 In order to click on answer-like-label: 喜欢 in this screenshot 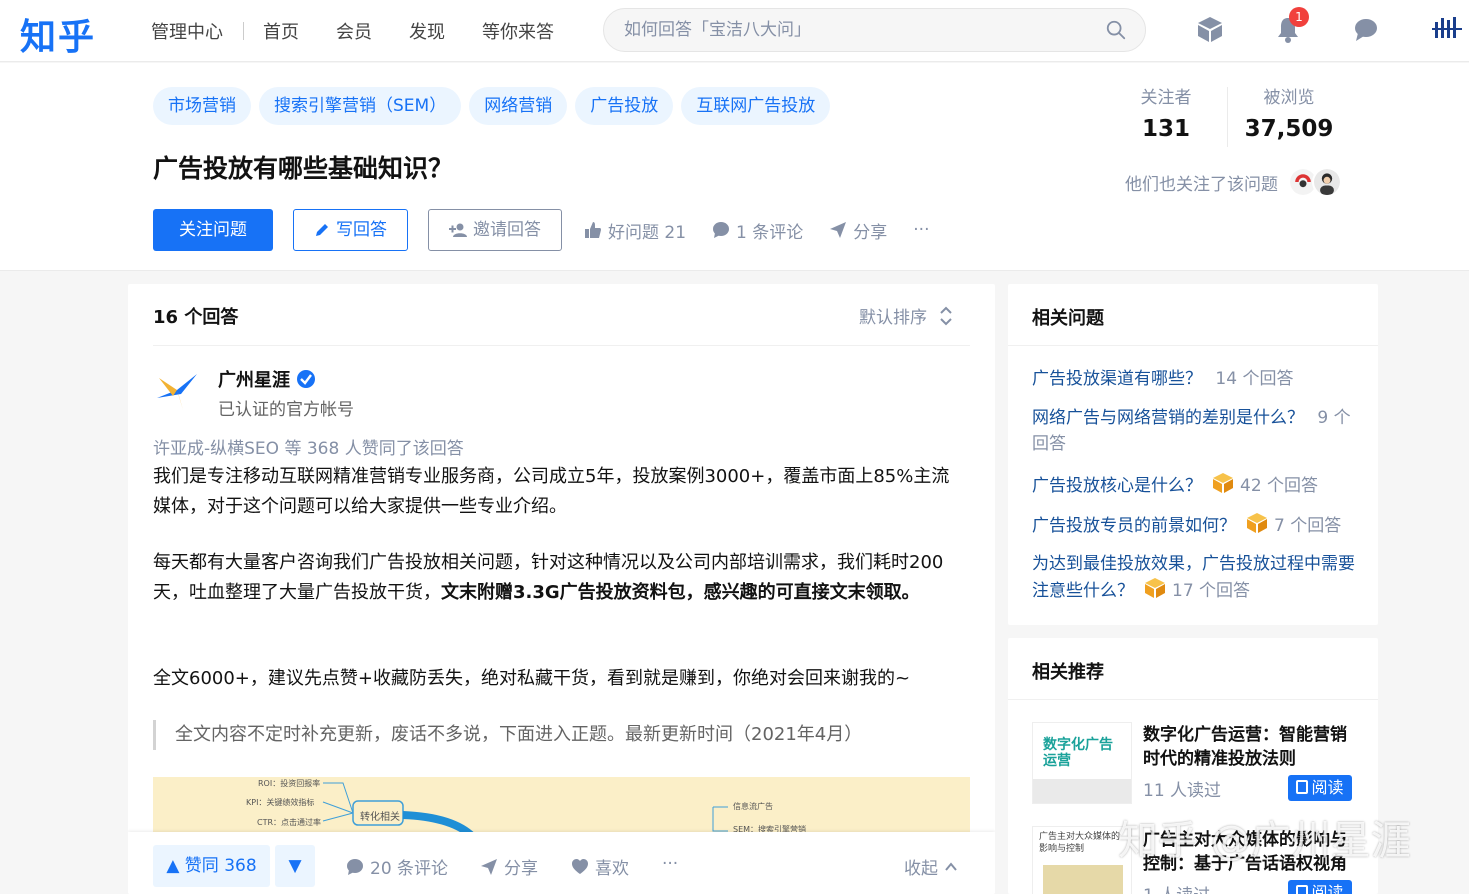, I will do `click(612, 869)`.